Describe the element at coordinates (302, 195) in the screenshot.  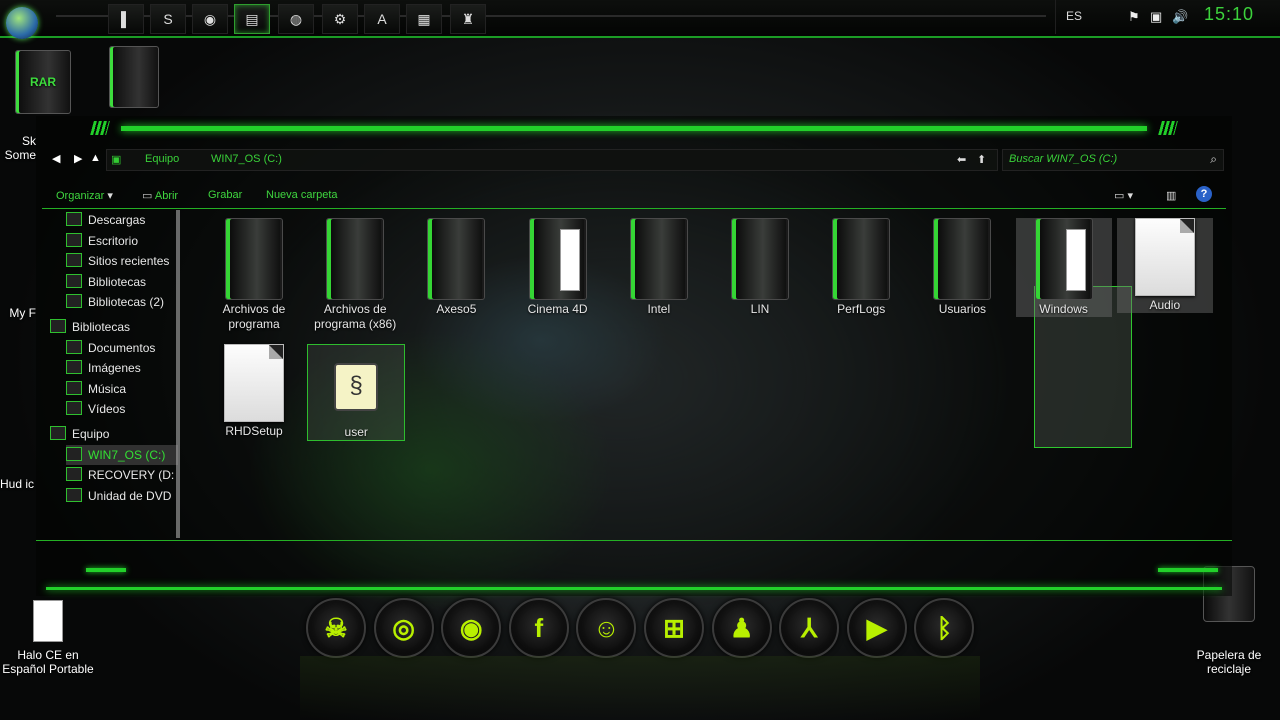
I see `new-folder-button: Nueva carpeta` at that location.